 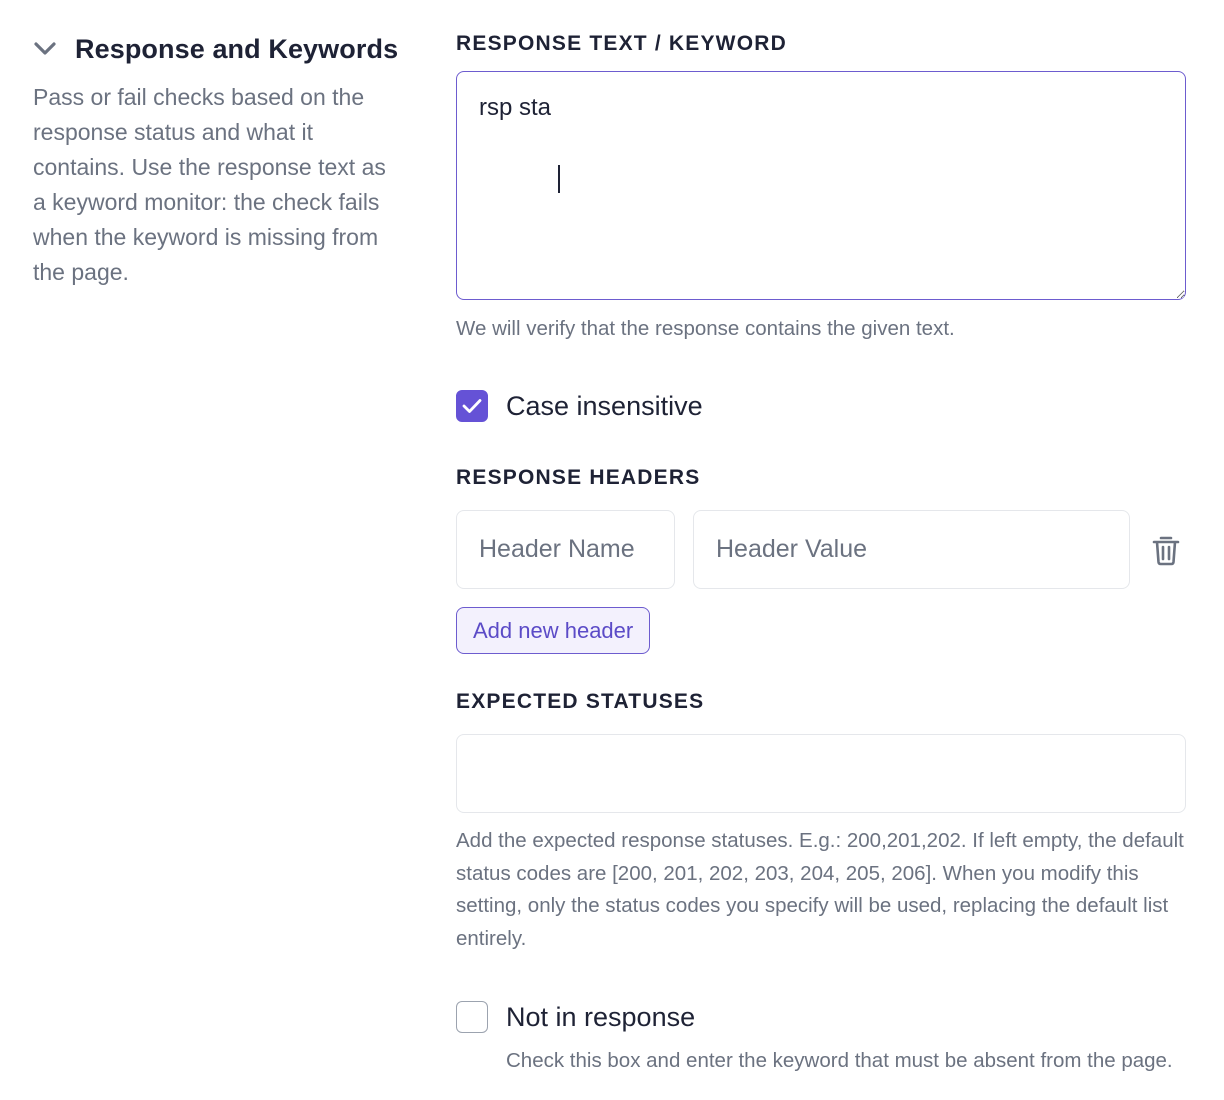 What do you see at coordinates (821, 406) in the screenshot?
I see `case-insensitive-option: Case insensitive` at bounding box center [821, 406].